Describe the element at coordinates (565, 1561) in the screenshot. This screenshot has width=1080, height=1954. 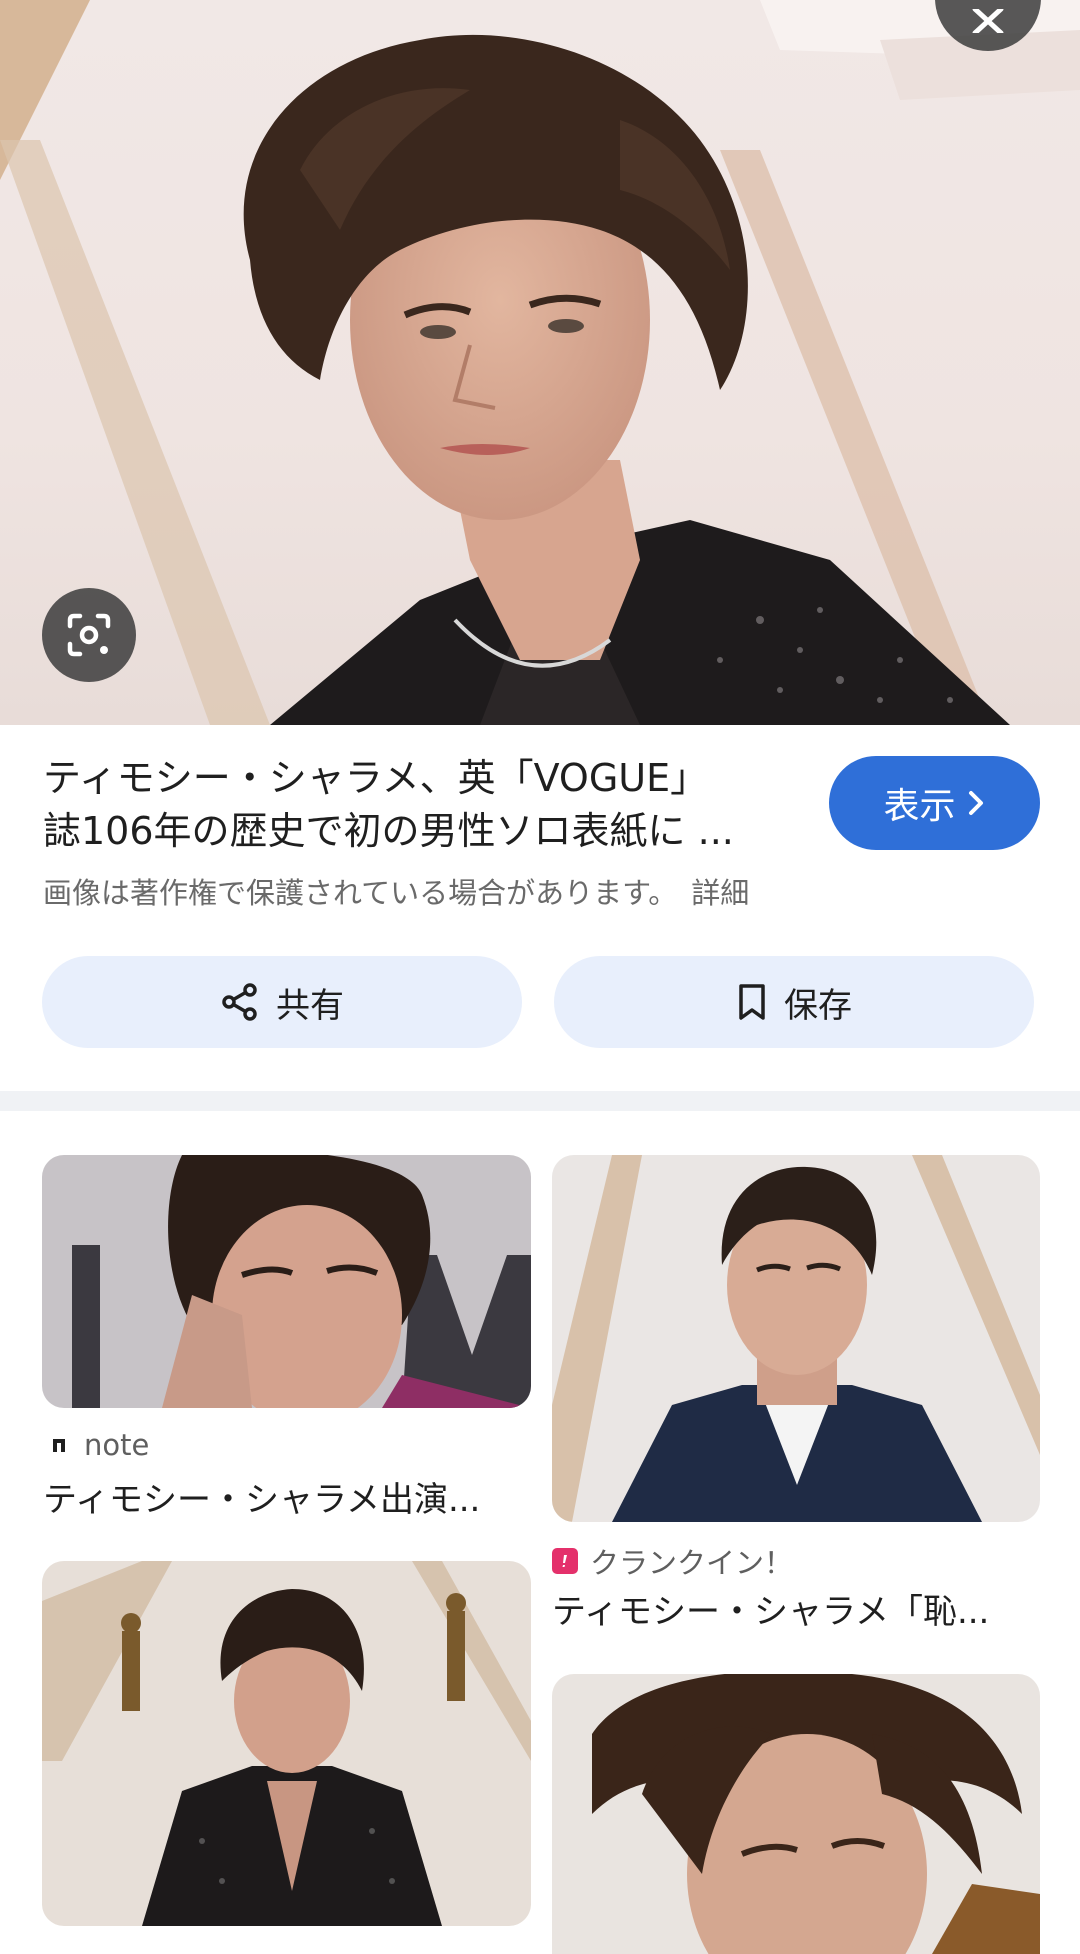
I see `crankin-logo-icon` at that location.